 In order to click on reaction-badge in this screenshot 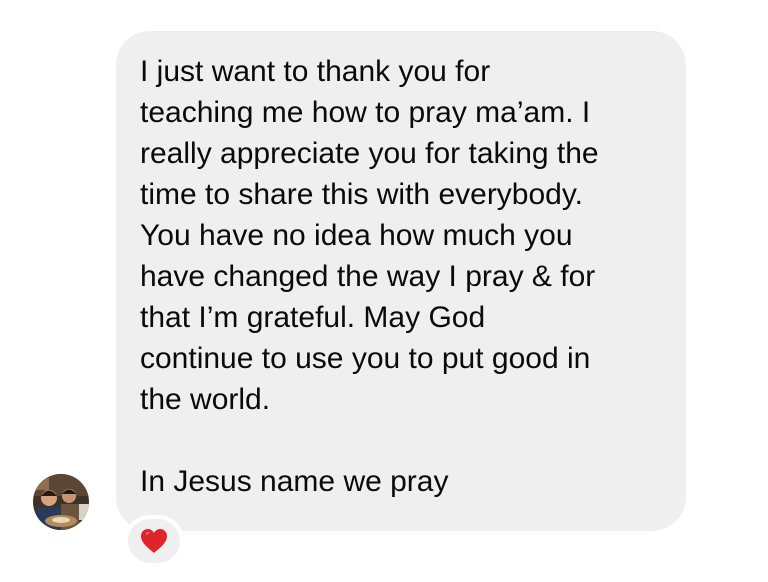, I will do `click(154, 541)`.